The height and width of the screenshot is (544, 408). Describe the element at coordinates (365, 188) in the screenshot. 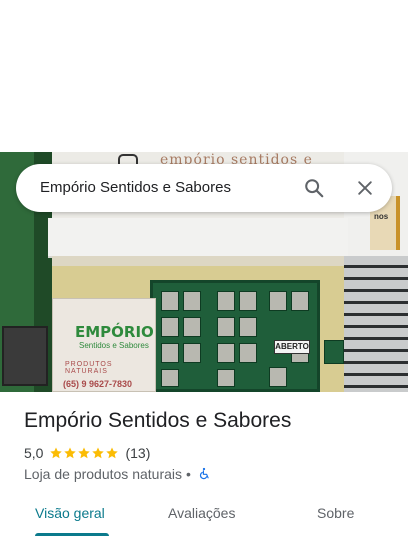

I see `close-icon` at that location.